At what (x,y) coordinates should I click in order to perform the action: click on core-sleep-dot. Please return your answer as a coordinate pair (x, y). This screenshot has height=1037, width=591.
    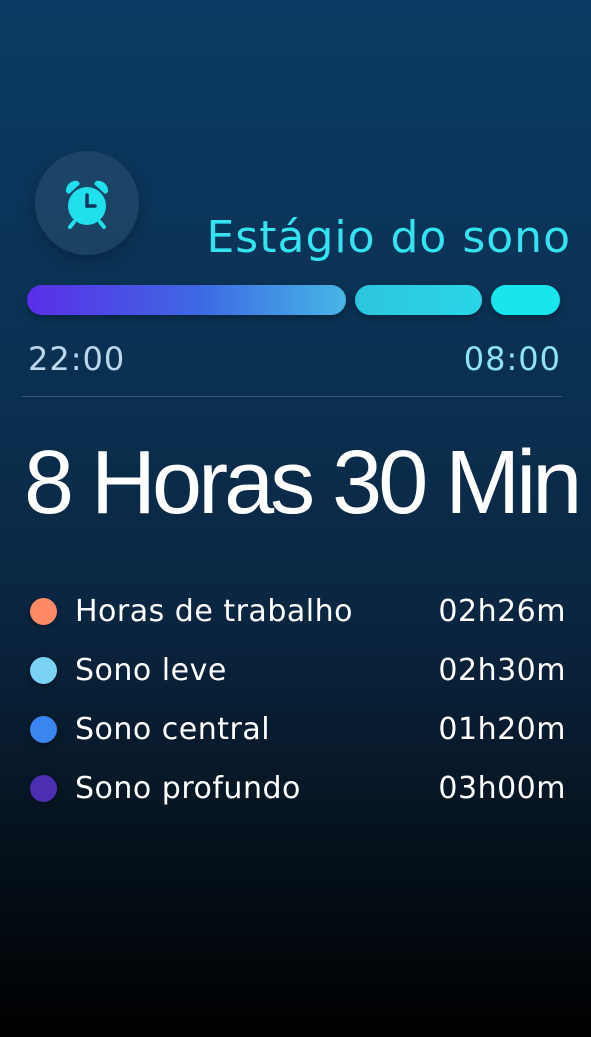
    Looking at the image, I should click on (43, 729).